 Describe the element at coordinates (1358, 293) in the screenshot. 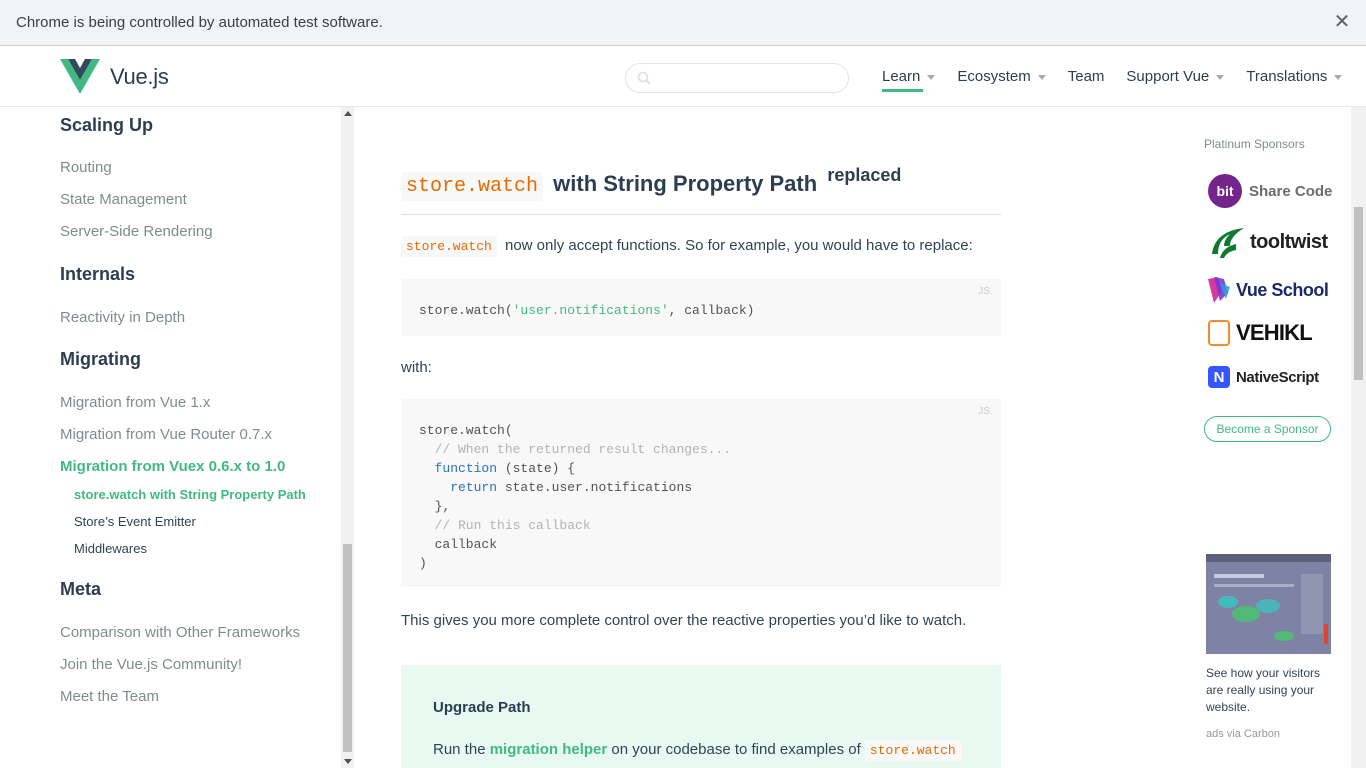

I see `page-scrollbar-thumb` at that location.